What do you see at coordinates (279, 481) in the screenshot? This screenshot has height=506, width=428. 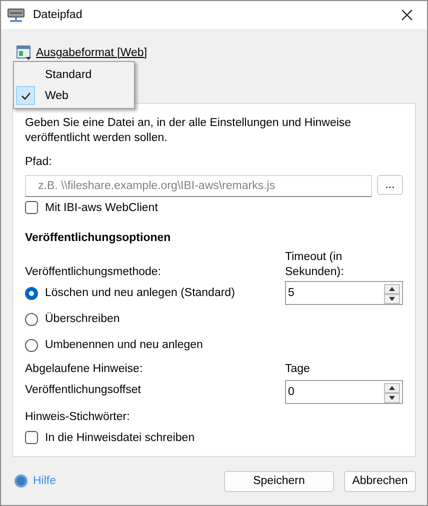 I see `save-button: Speichern` at bounding box center [279, 481].